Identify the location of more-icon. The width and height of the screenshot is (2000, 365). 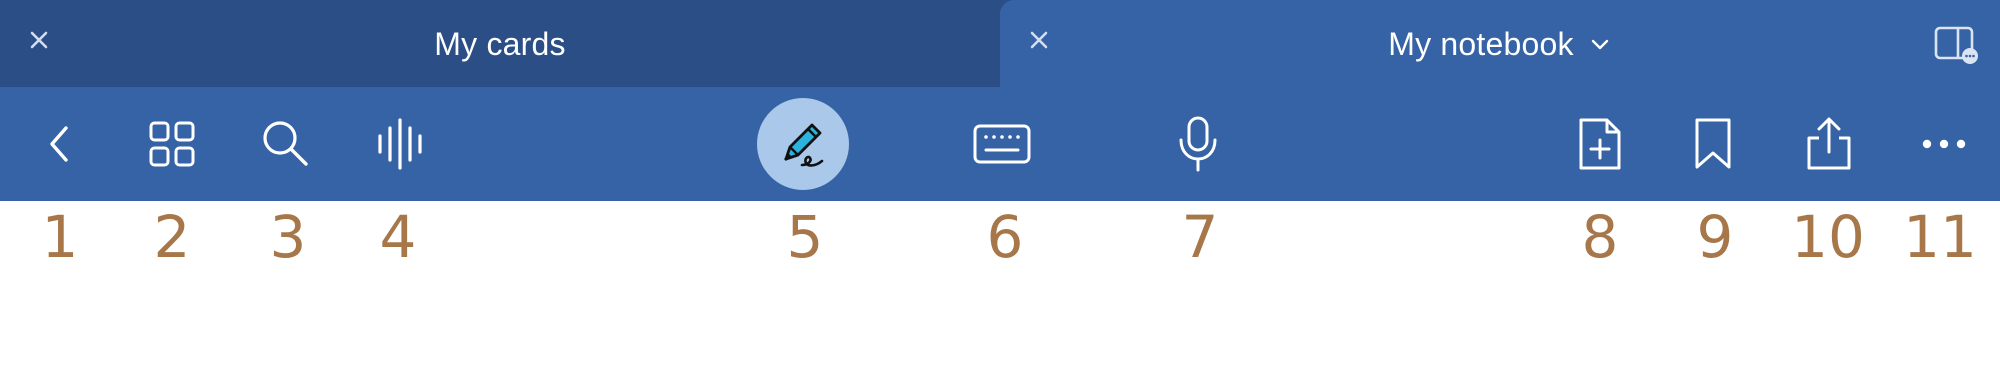
(1944, 144).